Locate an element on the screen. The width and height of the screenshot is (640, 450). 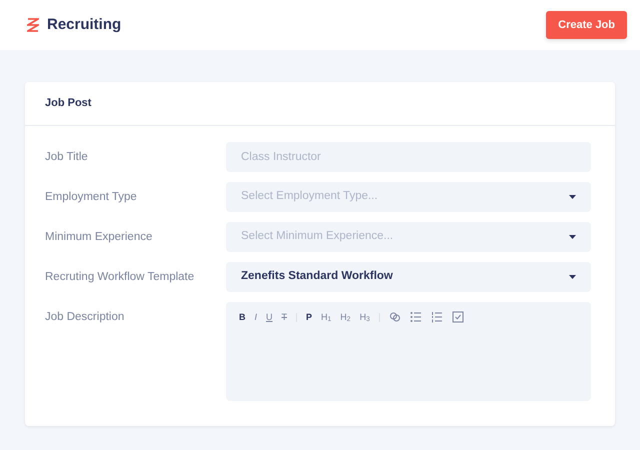
text-editor: B I U T P H$_{1}$ H$_{2}$ H$_{3}$ is located at coordinates (408, 351).